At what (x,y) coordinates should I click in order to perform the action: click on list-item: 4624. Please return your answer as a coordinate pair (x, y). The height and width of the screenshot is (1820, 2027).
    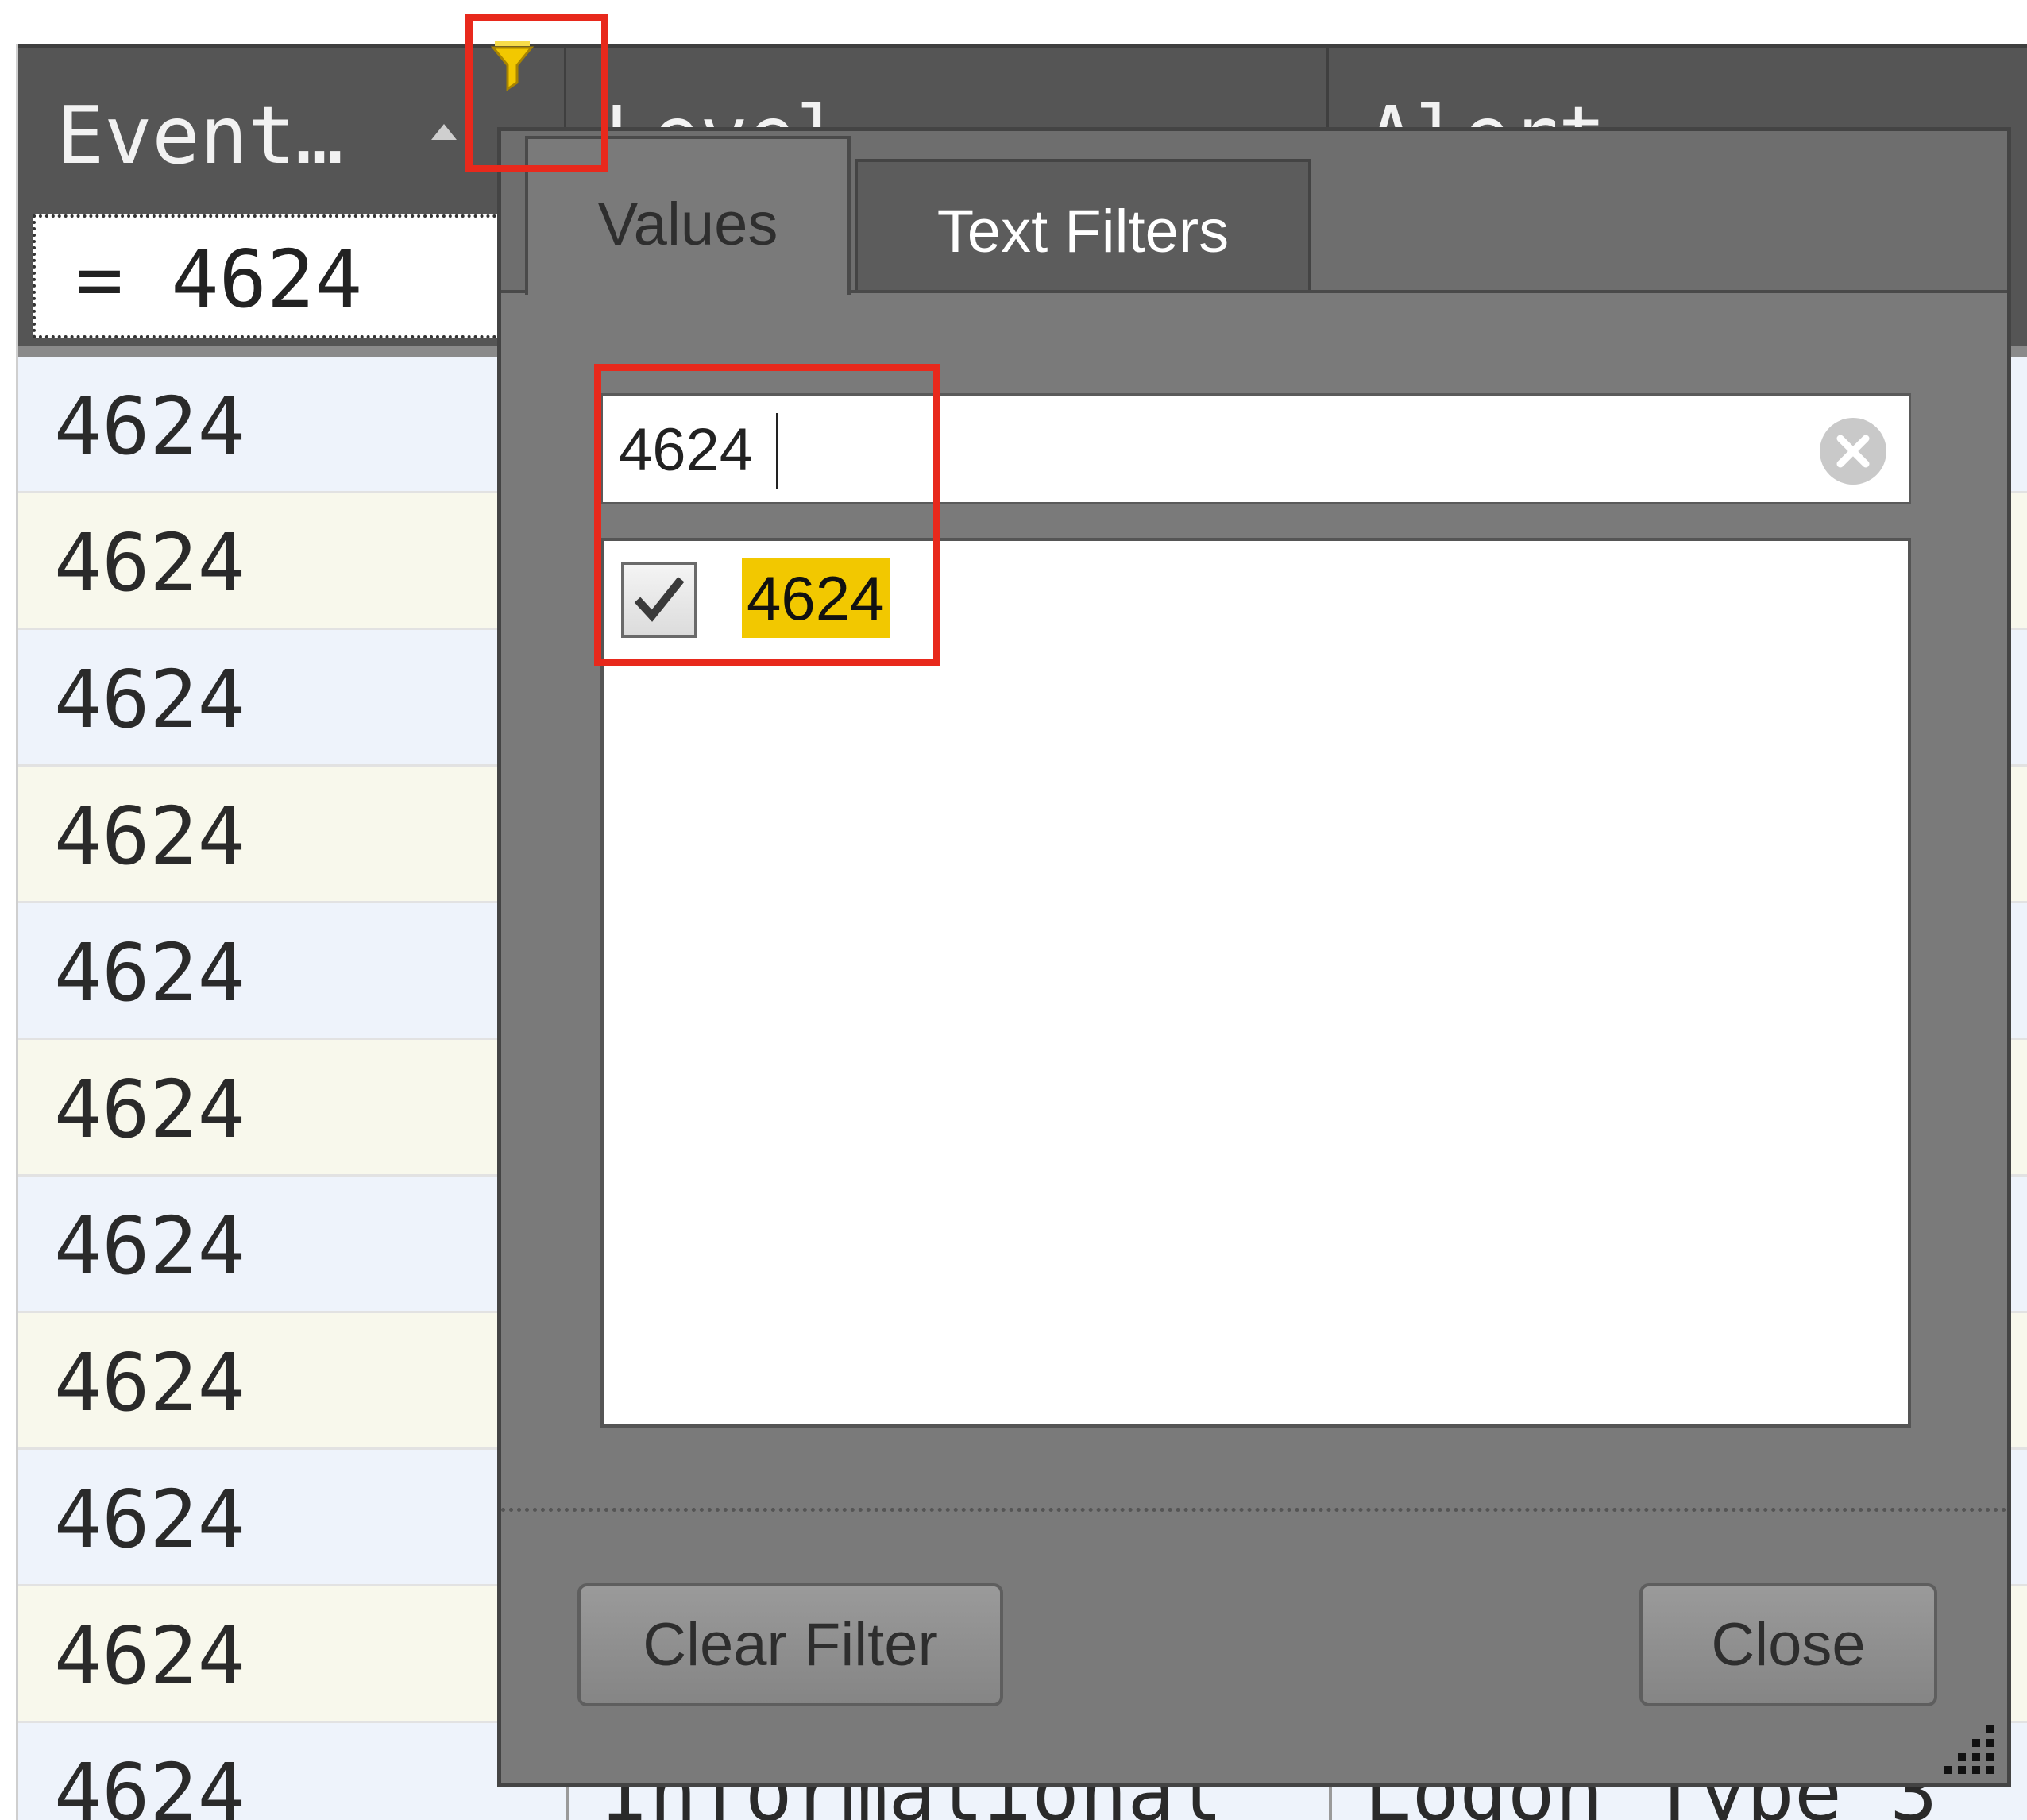
    Looking at the image, I should click on (859, 601).